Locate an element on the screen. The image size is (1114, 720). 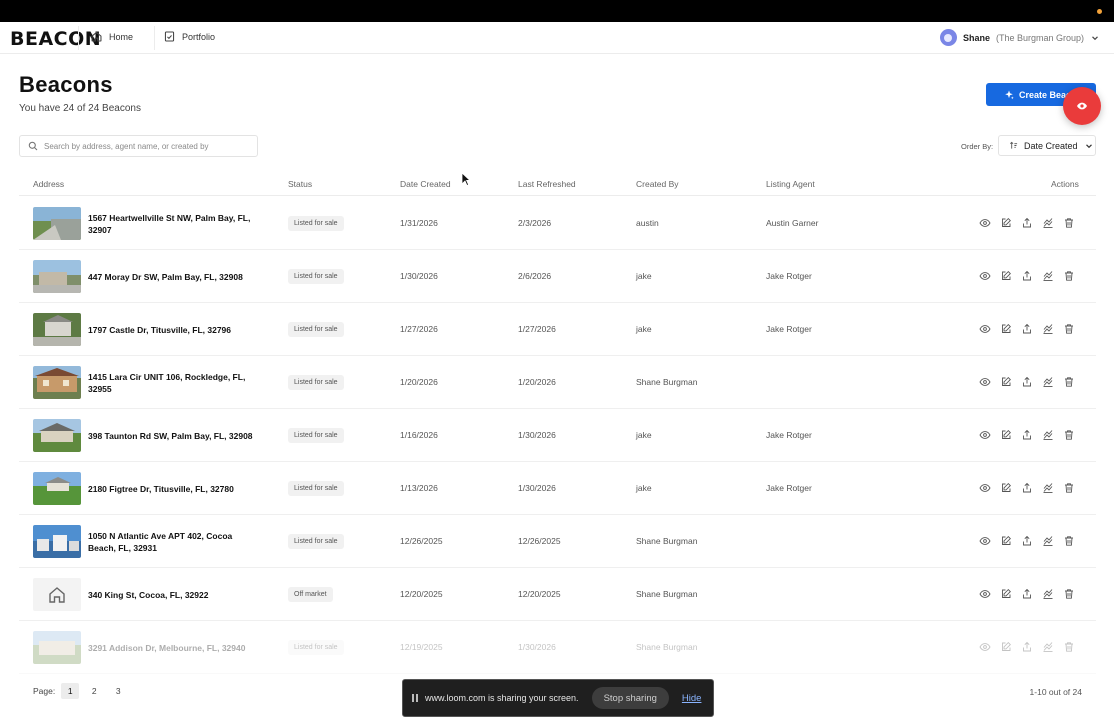
row-address: 3291 Addison Dr, Melbourne, FL, 32940 is located at coordinates (170, 647).